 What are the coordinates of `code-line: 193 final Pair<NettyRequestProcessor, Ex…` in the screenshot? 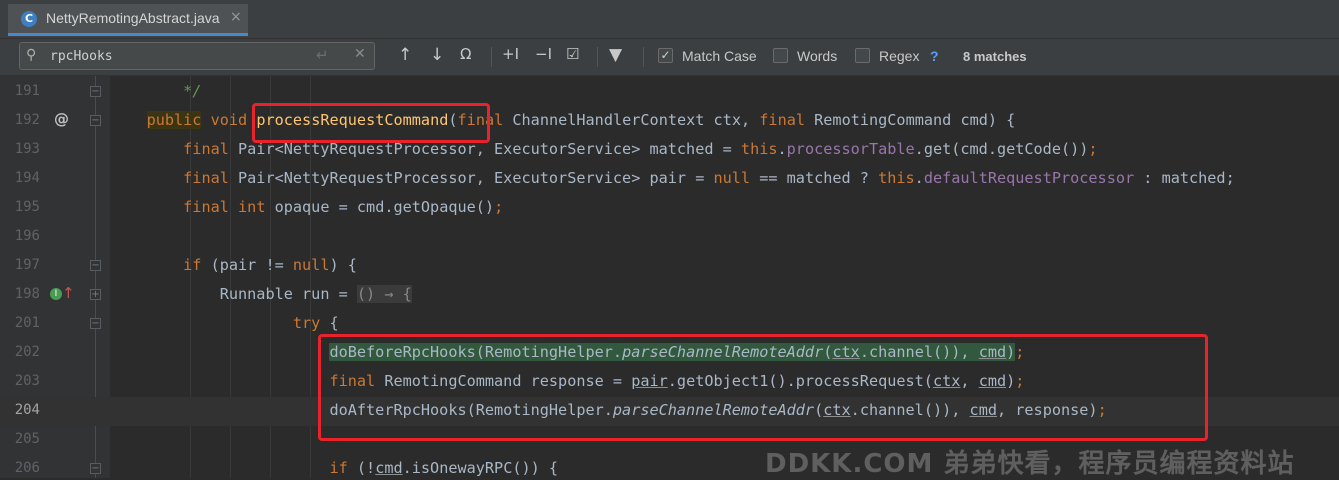 It's located at (669, 150).